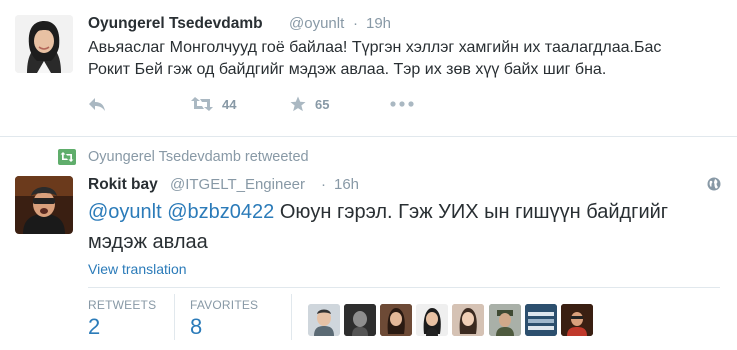  Describe the element at coordinates (316, 23) in the screenshot. I see `author-handle: @oyunlt` at that location.